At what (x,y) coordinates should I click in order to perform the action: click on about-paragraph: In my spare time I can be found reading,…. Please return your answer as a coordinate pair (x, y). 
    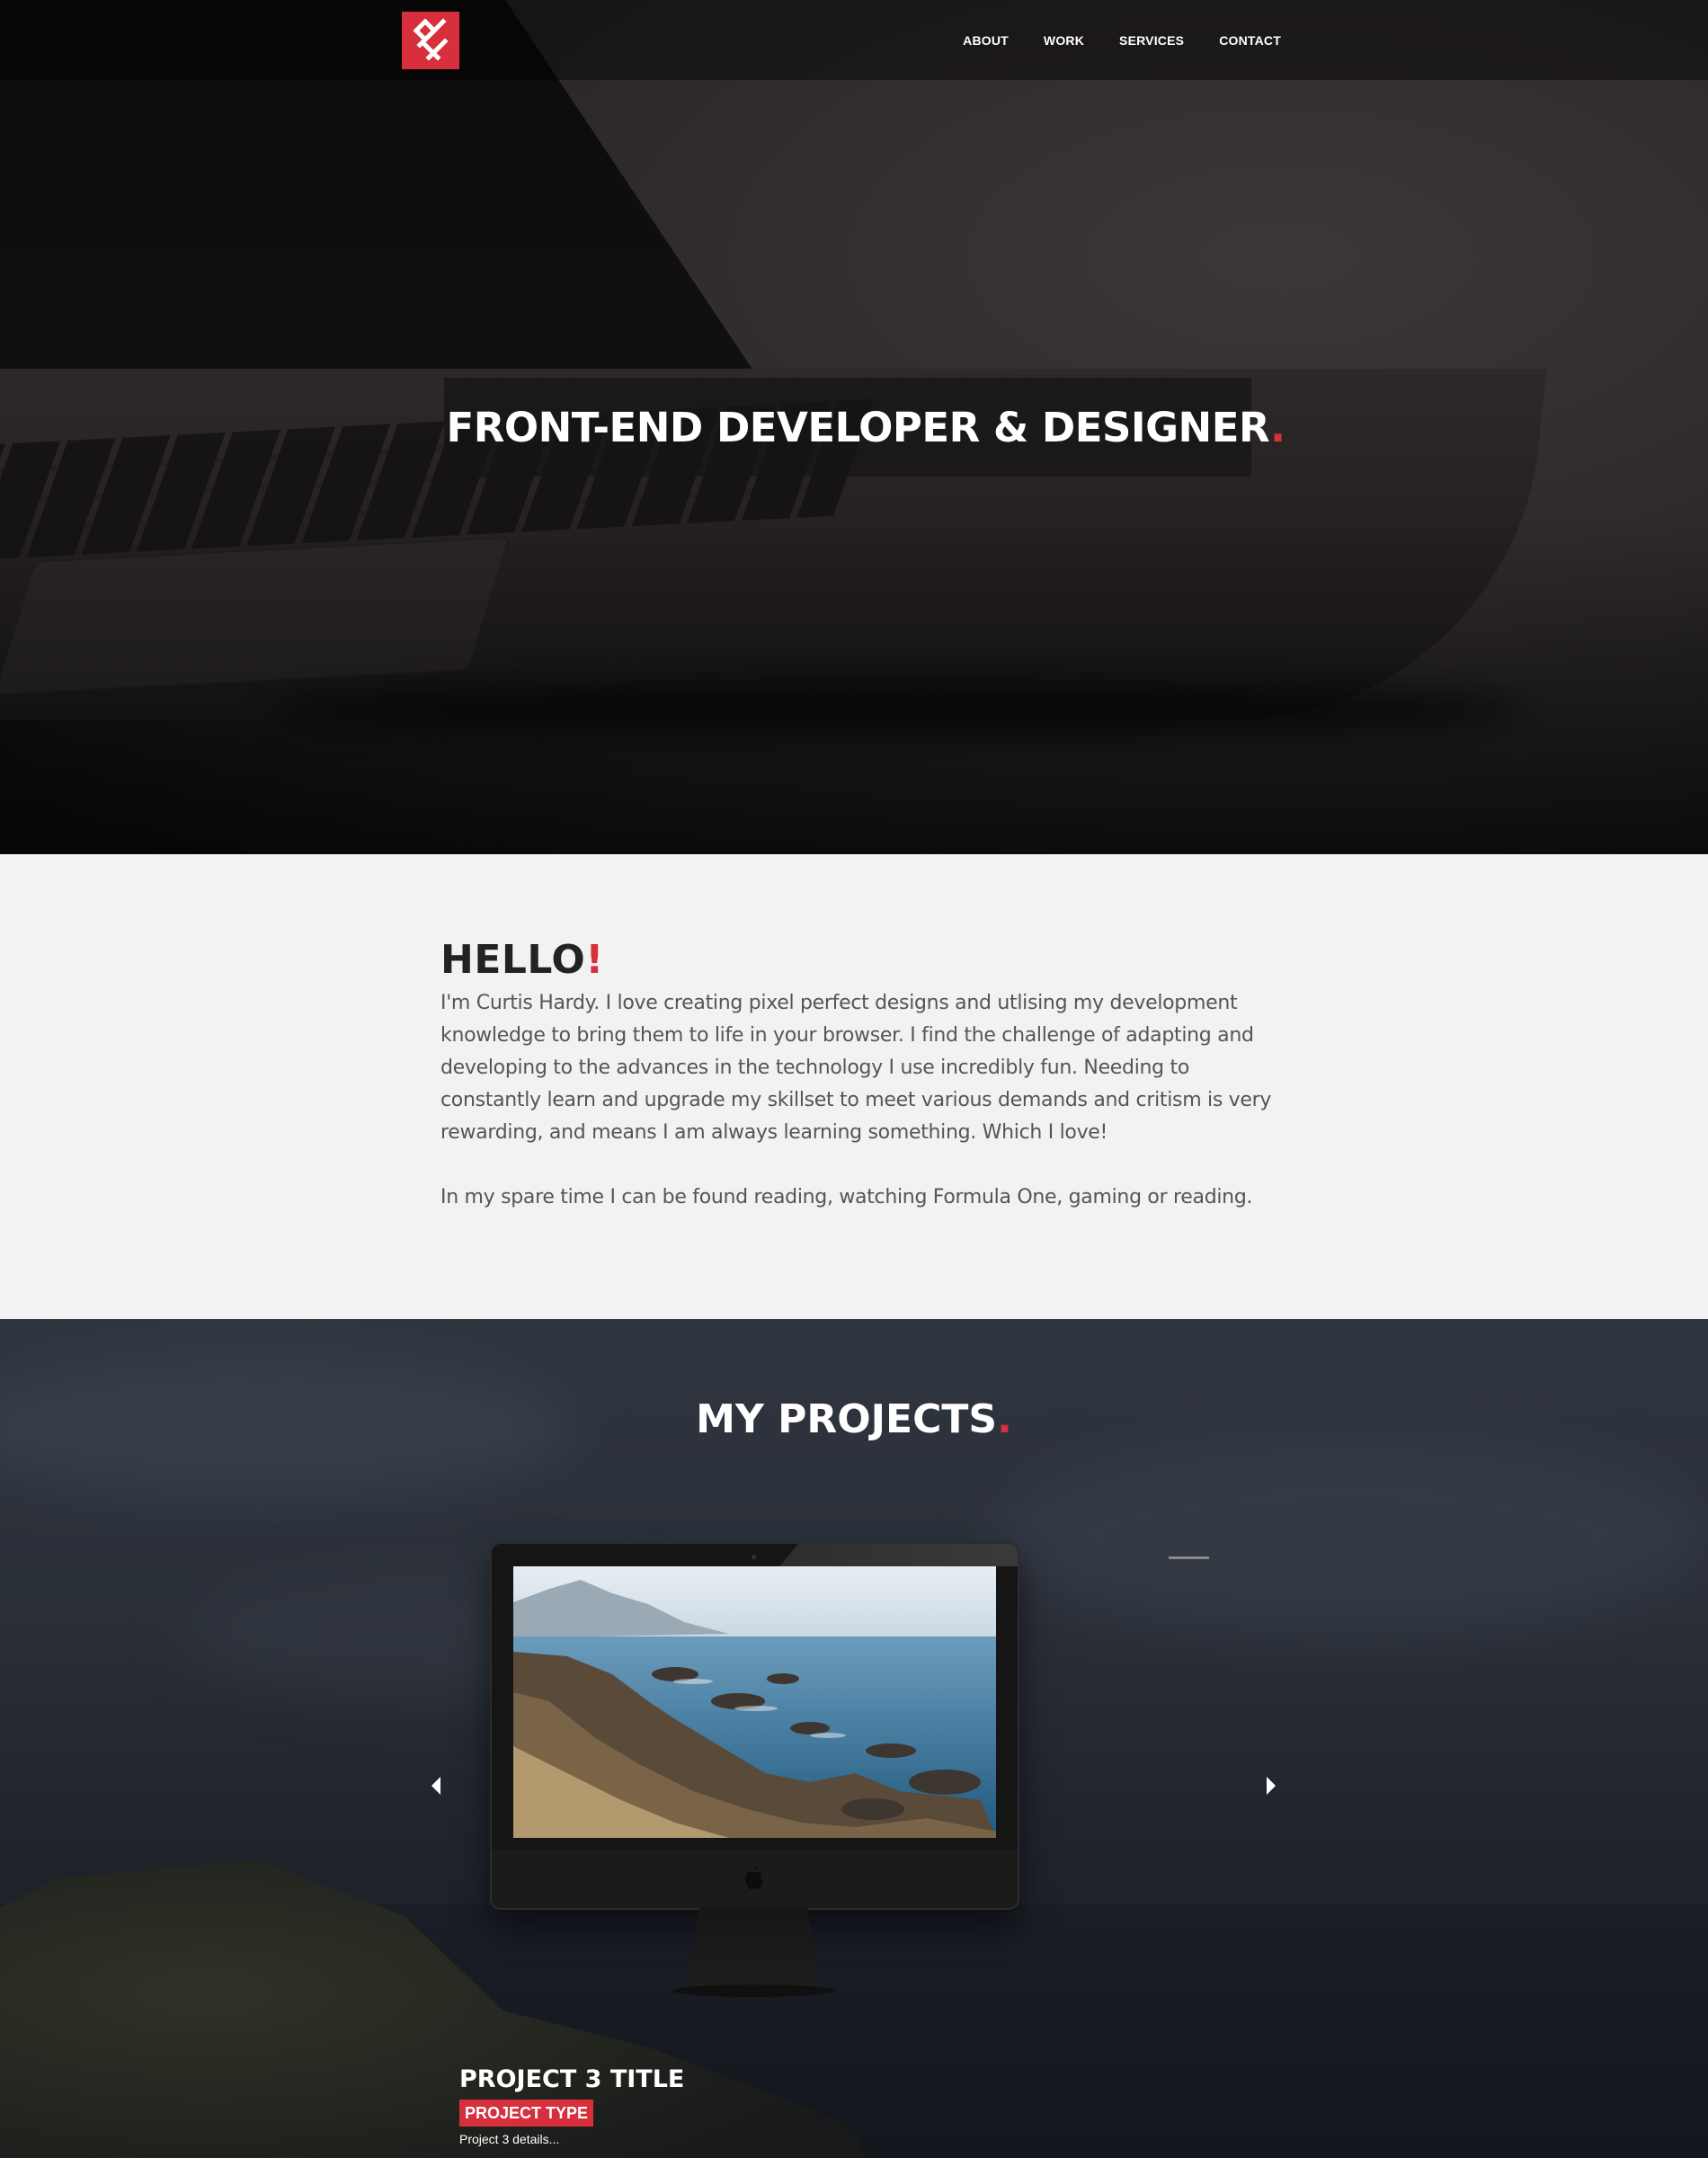
    Looking at the image, I should click on (846, 1197).